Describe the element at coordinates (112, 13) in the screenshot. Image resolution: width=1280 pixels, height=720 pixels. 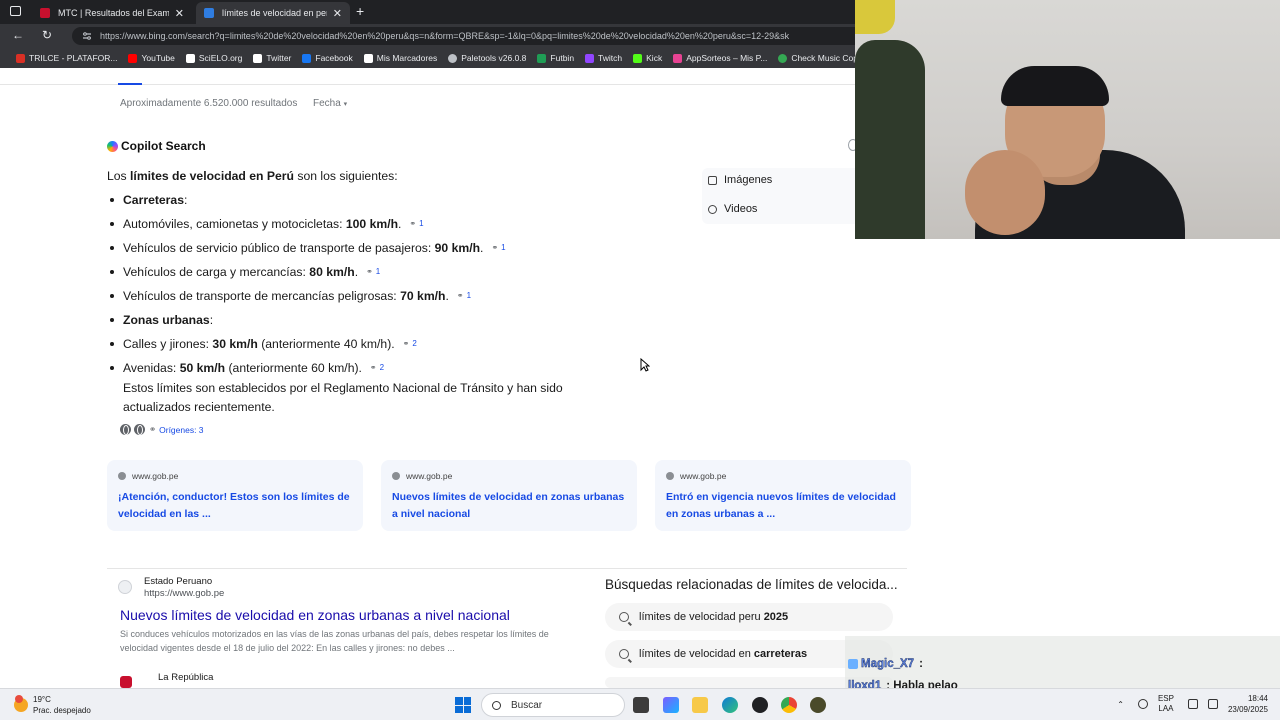
I see `tab-mtc: MTC | Resultados del Examen de ✕` at that location.